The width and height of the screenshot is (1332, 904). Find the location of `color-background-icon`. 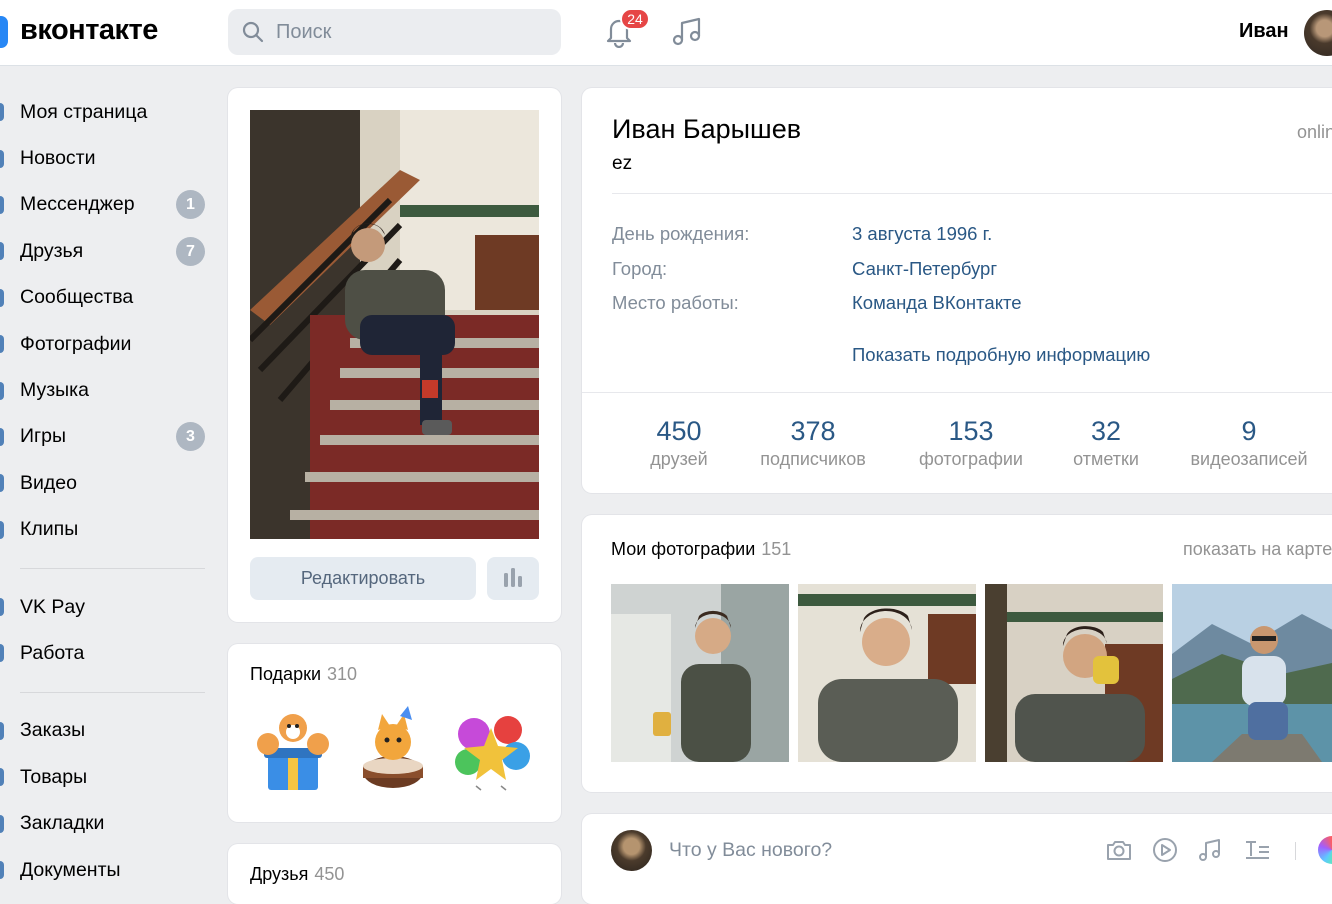

color-background-icon is located at coordinates (1325, 850).